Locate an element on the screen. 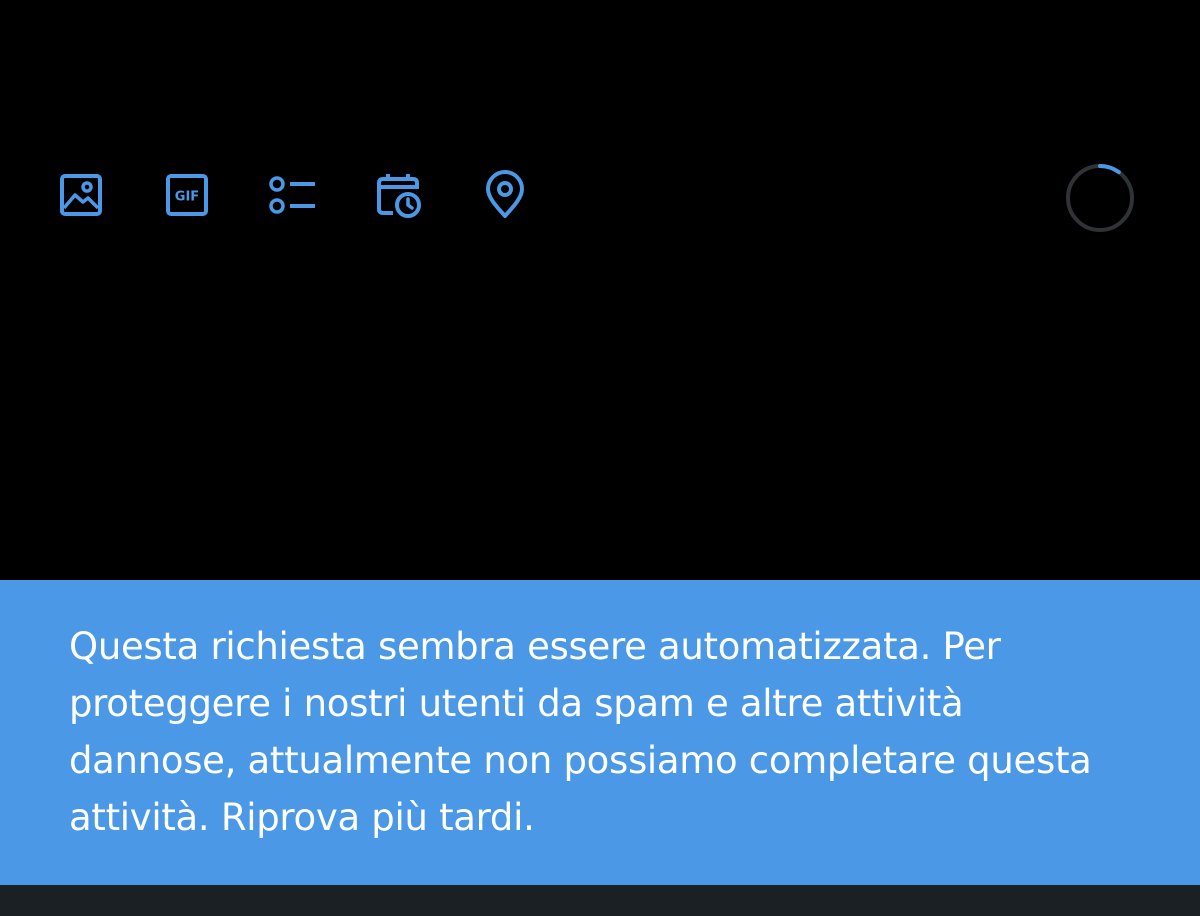  image-icon is located at coordinates (81, 195).